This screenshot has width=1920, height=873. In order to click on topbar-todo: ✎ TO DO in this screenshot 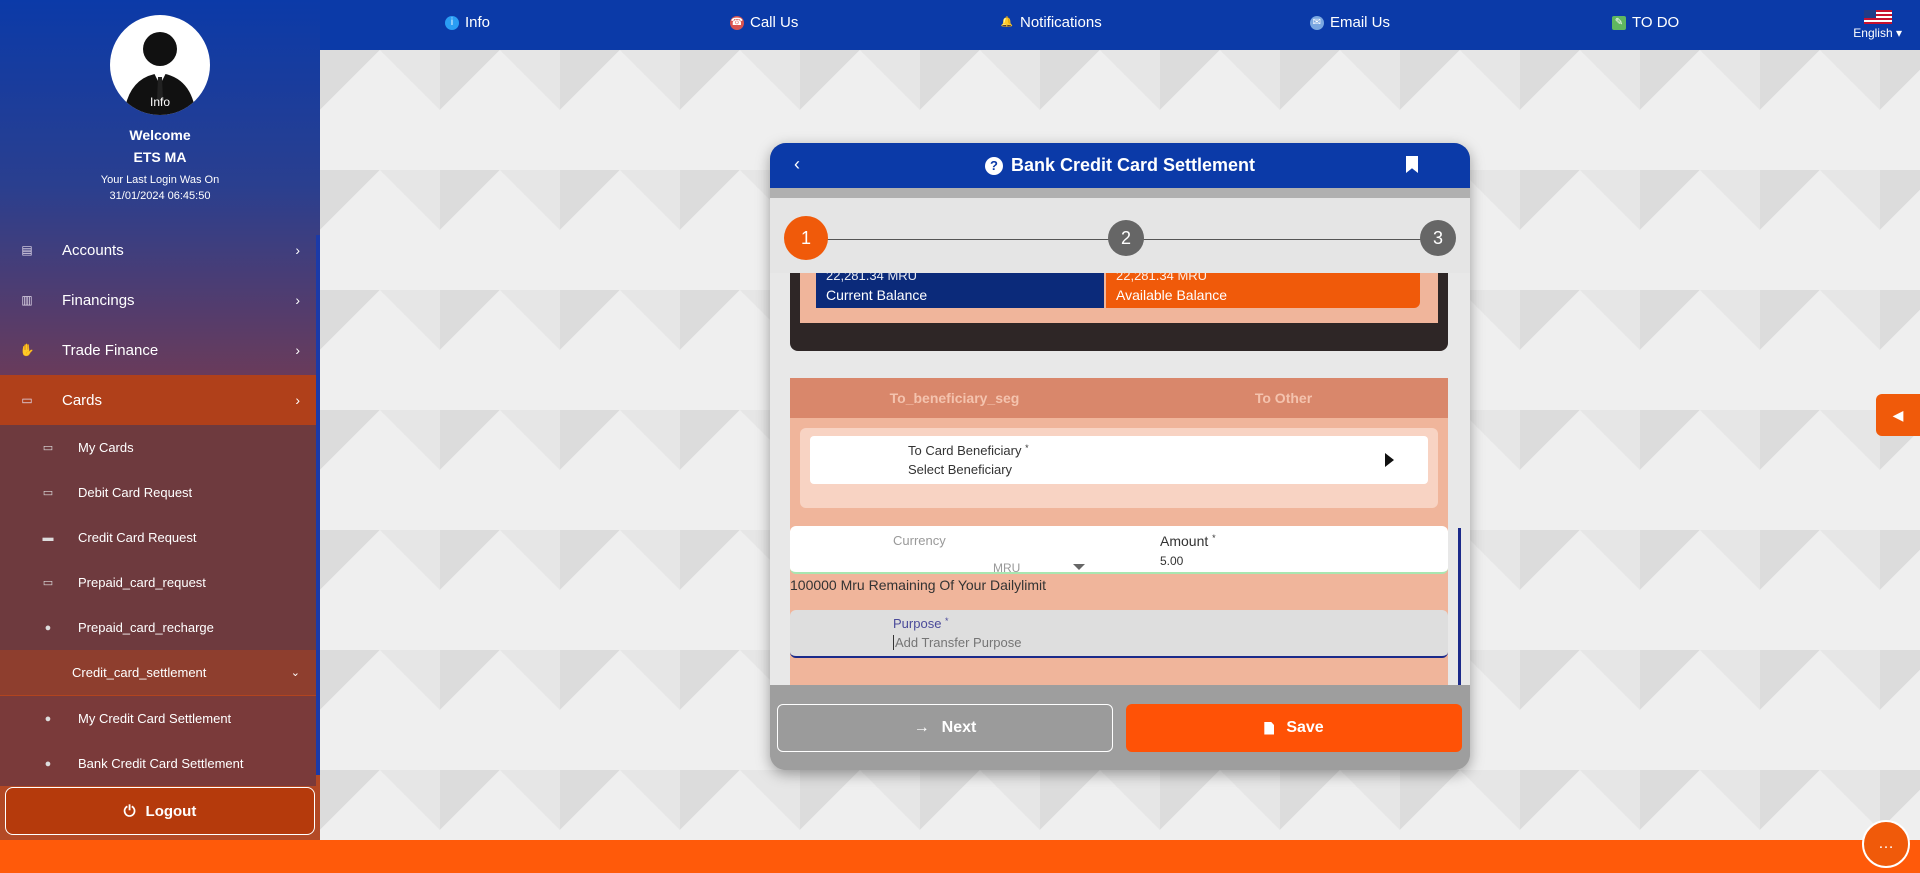, I will do `click(1645, 22)`.